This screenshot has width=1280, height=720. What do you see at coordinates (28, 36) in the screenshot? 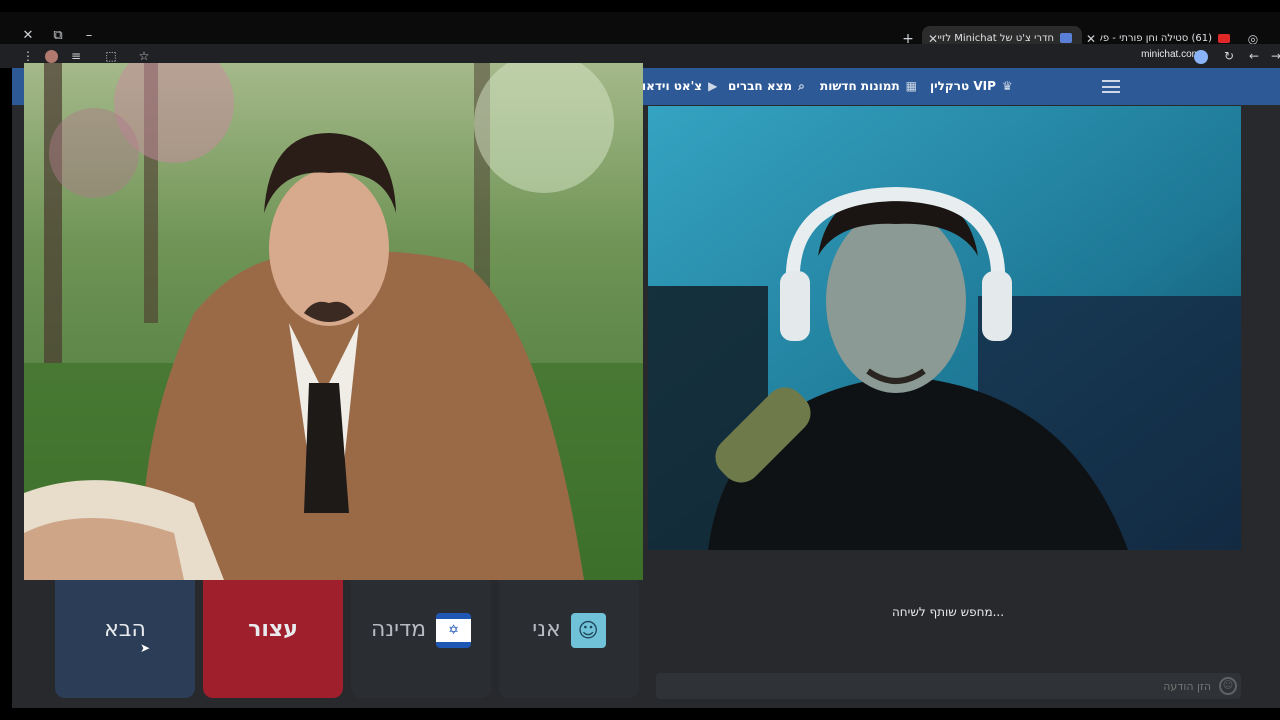
I see `close-window-icon: ✕` at bounding box center [28, 36].